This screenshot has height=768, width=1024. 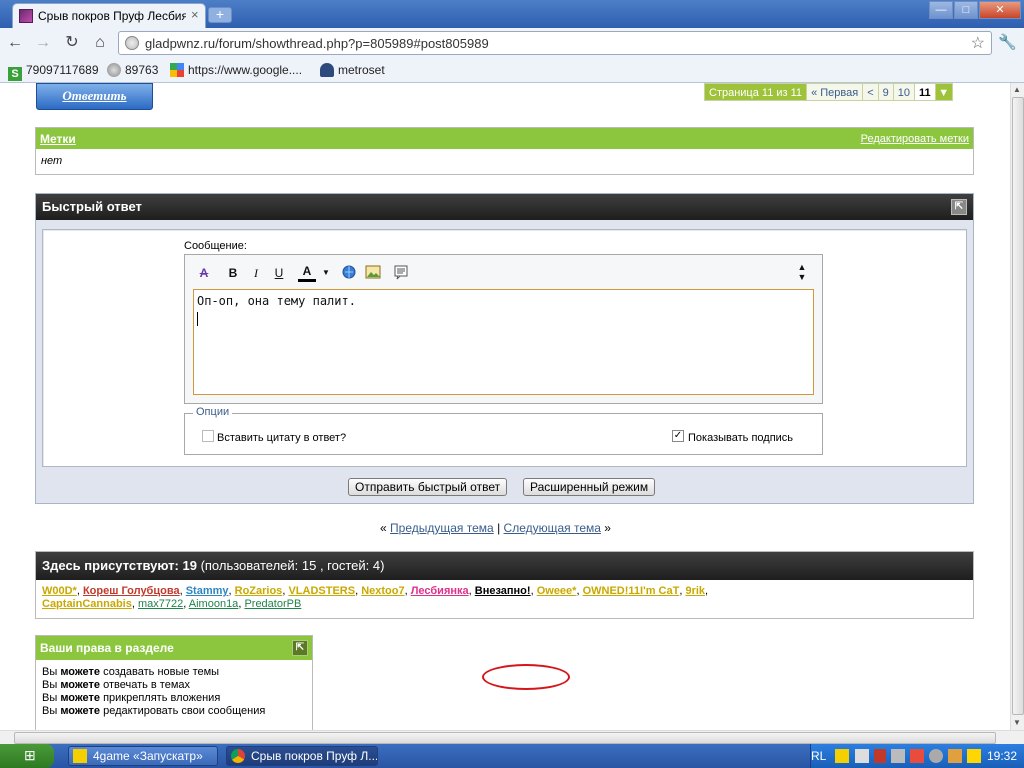 What do you see at coordinates (756, 92) in the screenshot?
I see `page-info: Страница 11 из 11` at bounding box center [756, 92].